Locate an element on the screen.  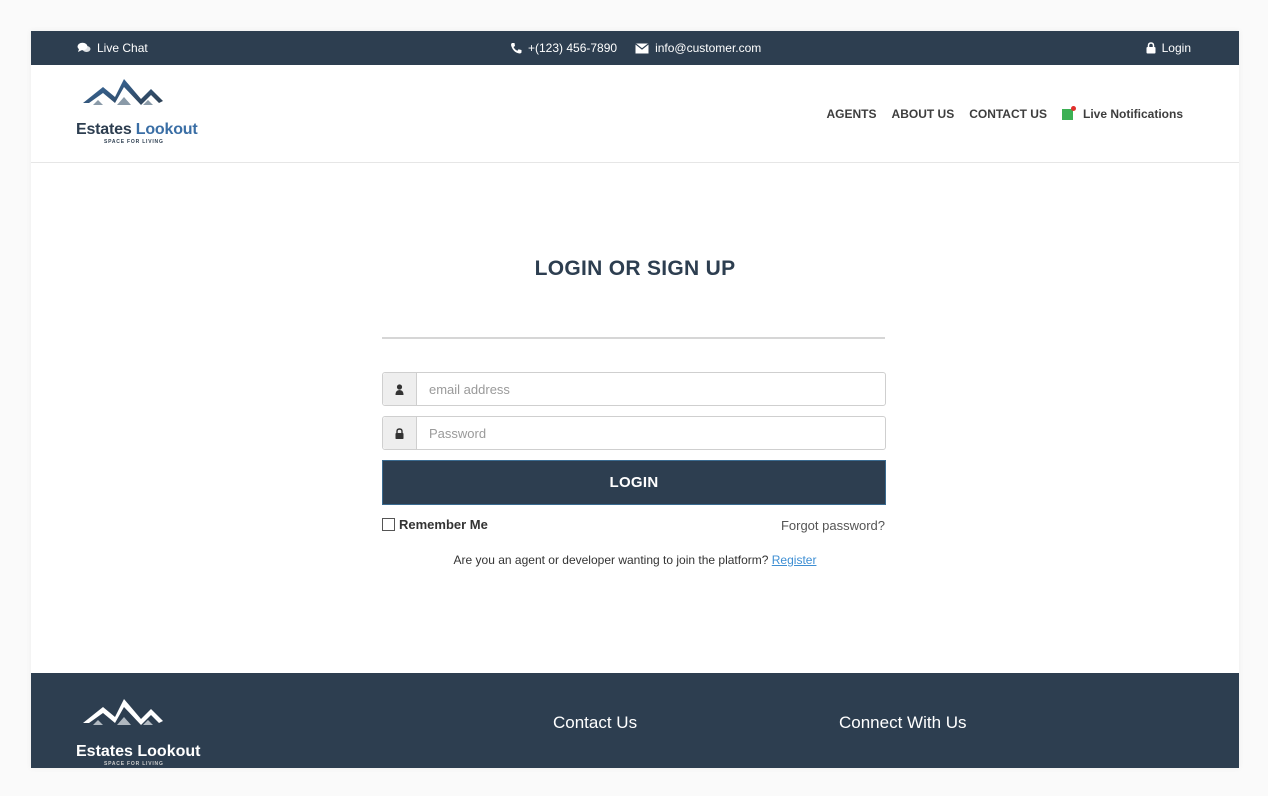
title-divider is located at coordinates (633, 338).